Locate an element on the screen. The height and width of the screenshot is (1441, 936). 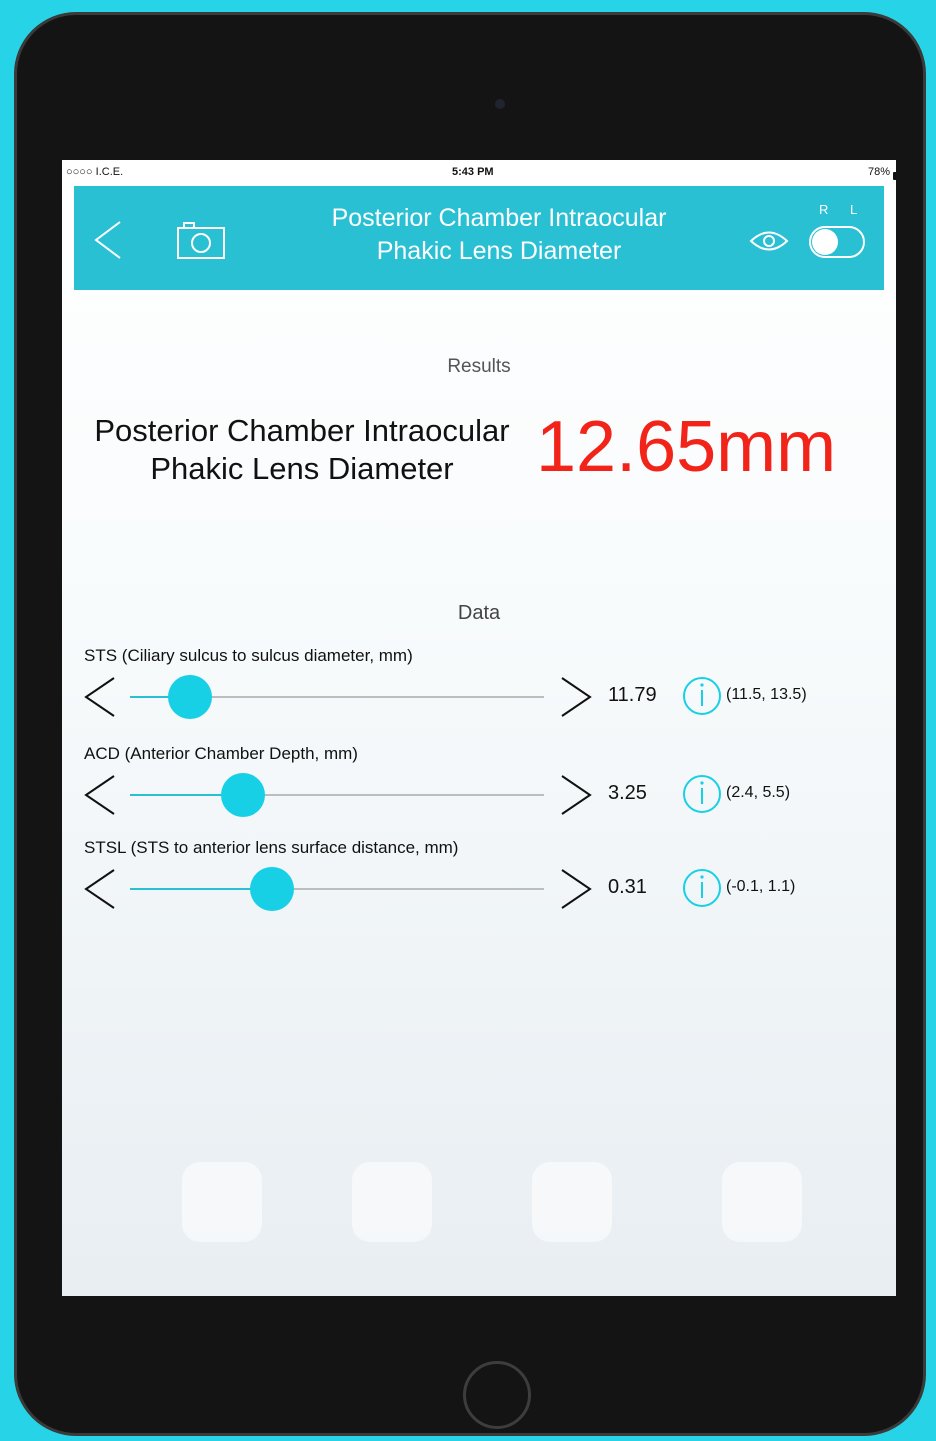
result-label-line1: Posterior Chamber Intraocular is located at coordinates (302, 430).